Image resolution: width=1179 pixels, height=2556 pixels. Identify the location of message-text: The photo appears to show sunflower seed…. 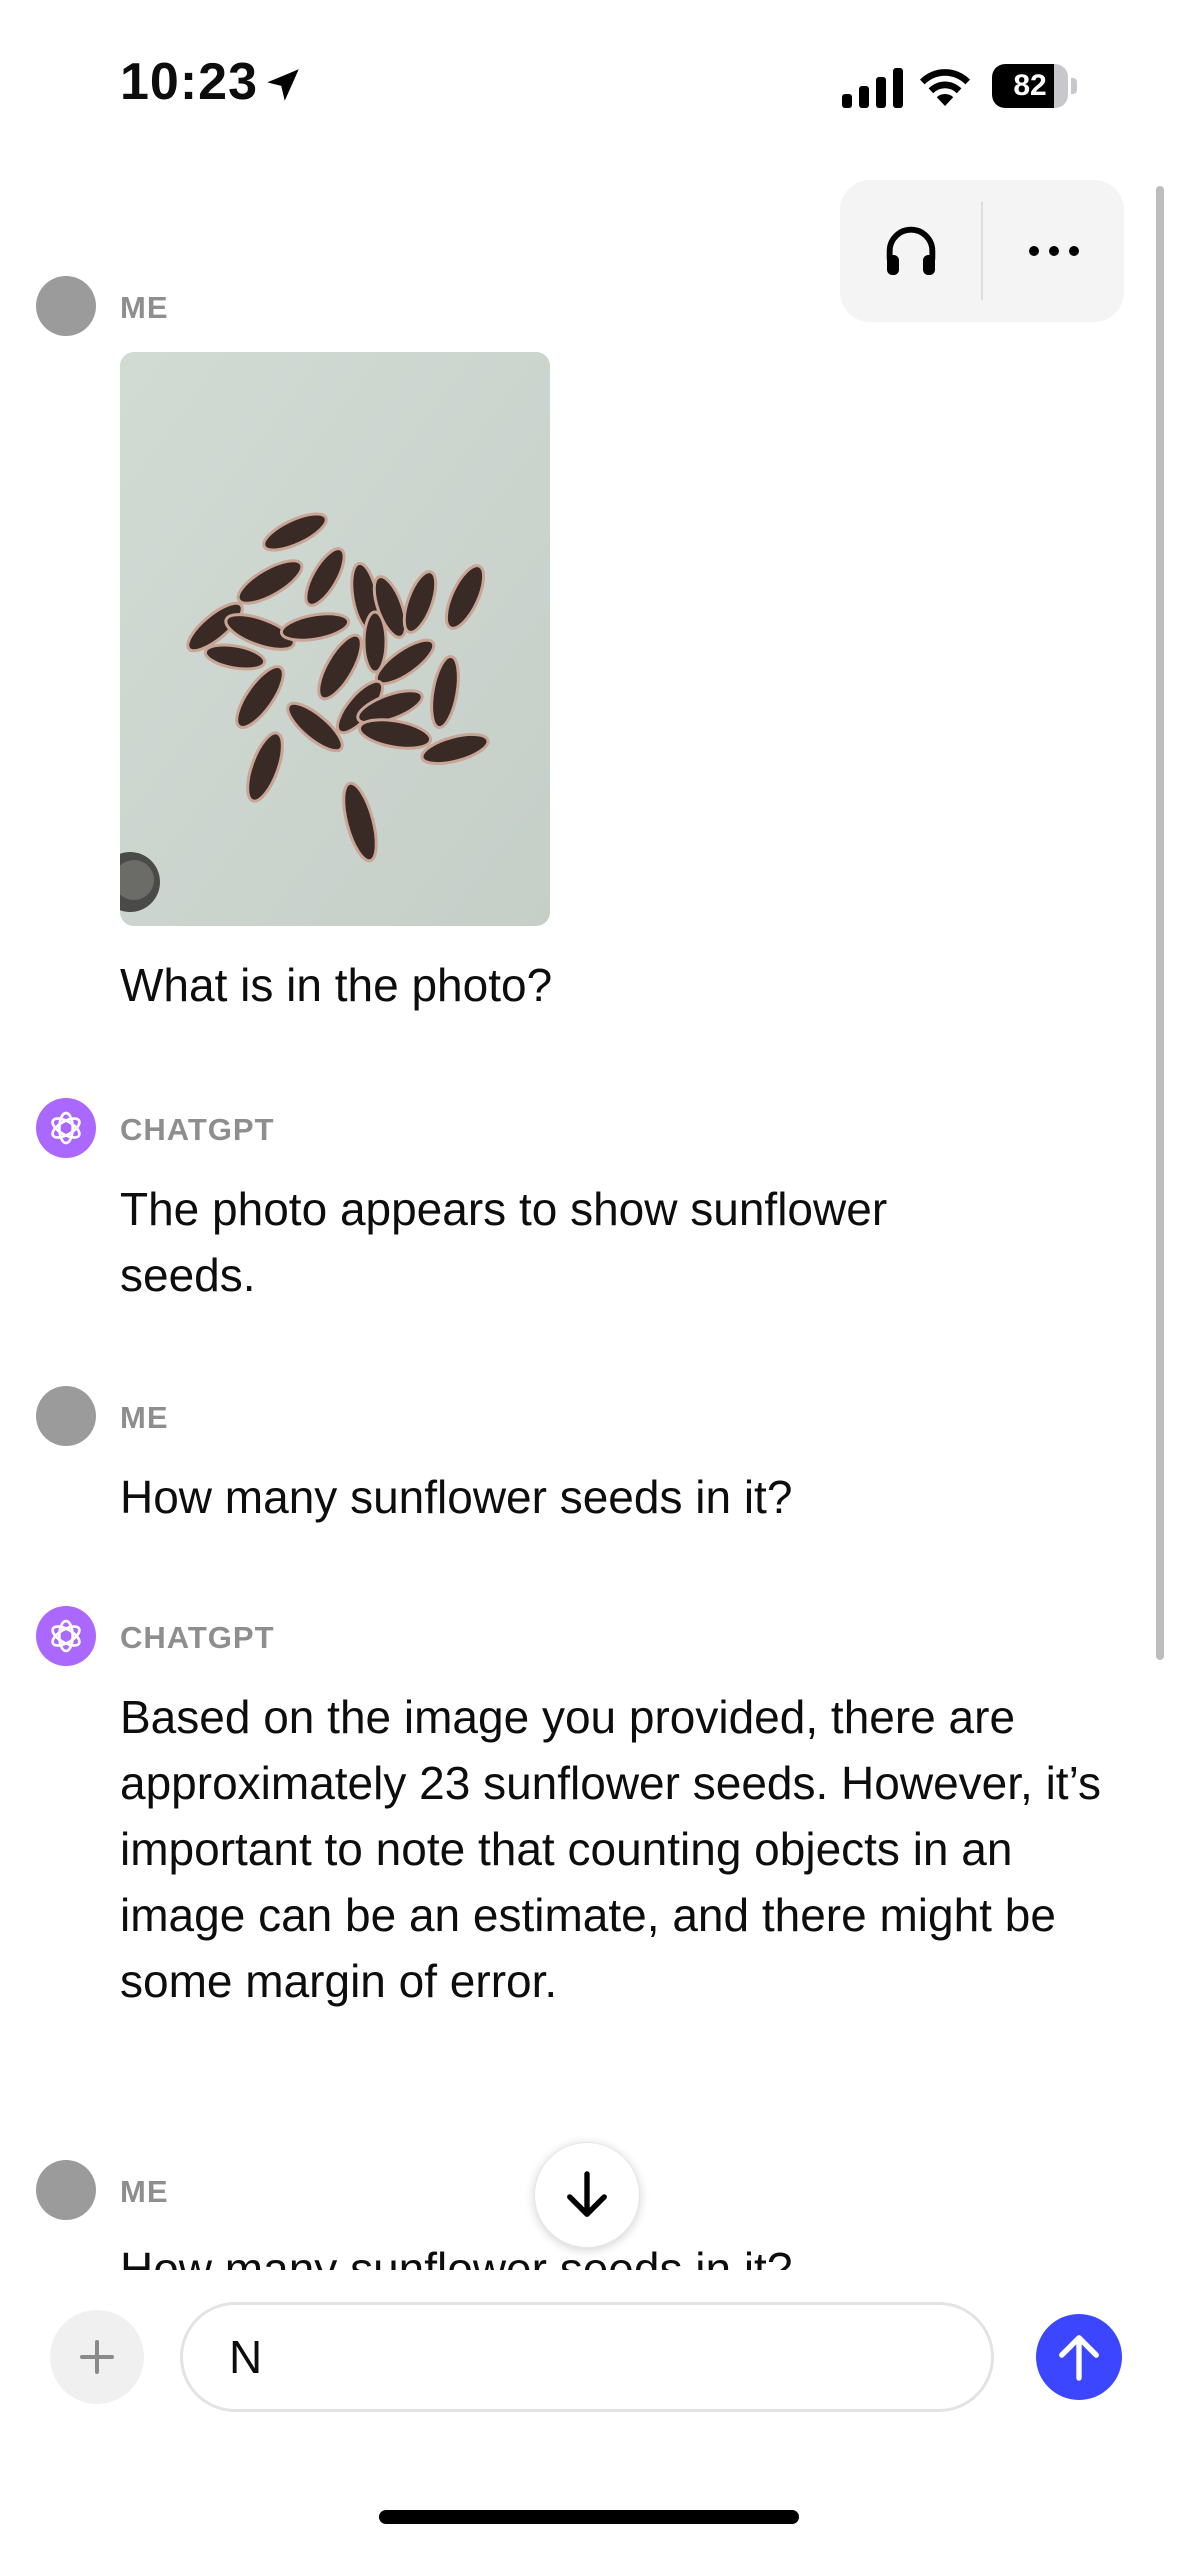
(504, 1242).